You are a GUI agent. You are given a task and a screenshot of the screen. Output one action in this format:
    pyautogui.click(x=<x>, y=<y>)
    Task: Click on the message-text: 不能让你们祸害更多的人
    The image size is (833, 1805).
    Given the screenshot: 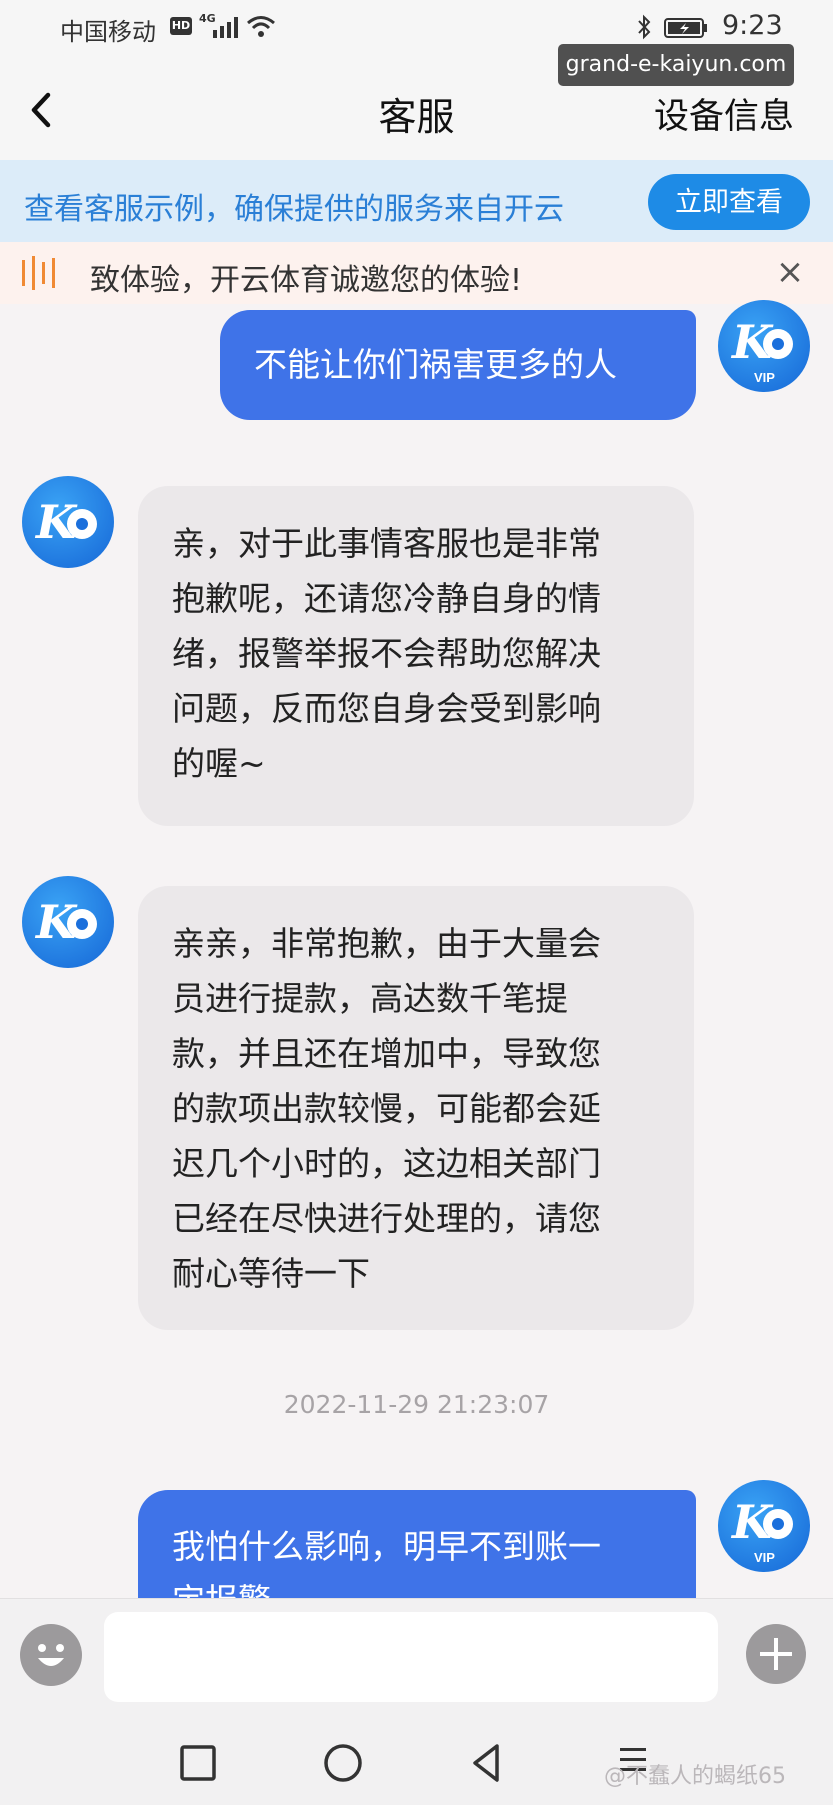 What is the action you would take?
    pyautogui.click(x=435, y=364)
    